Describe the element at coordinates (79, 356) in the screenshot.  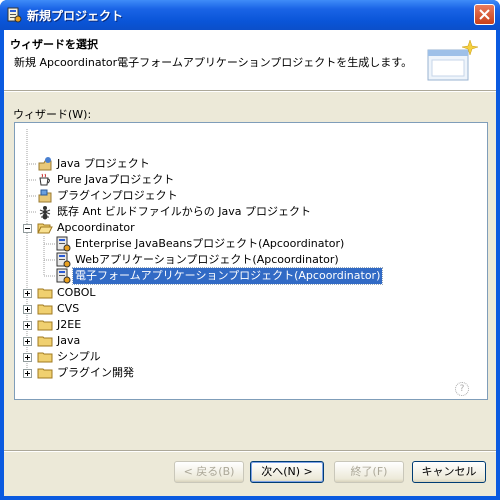
I see `tree-item-label: シンプル` at that location.